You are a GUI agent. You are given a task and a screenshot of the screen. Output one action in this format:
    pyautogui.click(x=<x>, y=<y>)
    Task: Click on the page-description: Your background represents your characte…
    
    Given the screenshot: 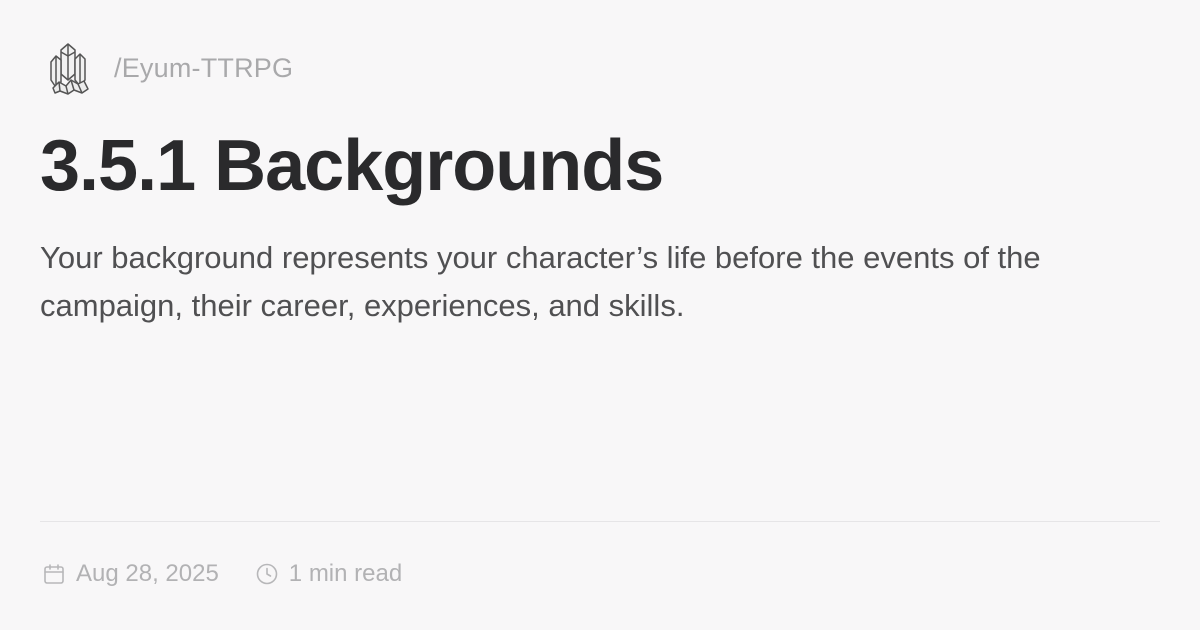 What is the action you would take?
    pyautogui.click(x=540, y=281)
    